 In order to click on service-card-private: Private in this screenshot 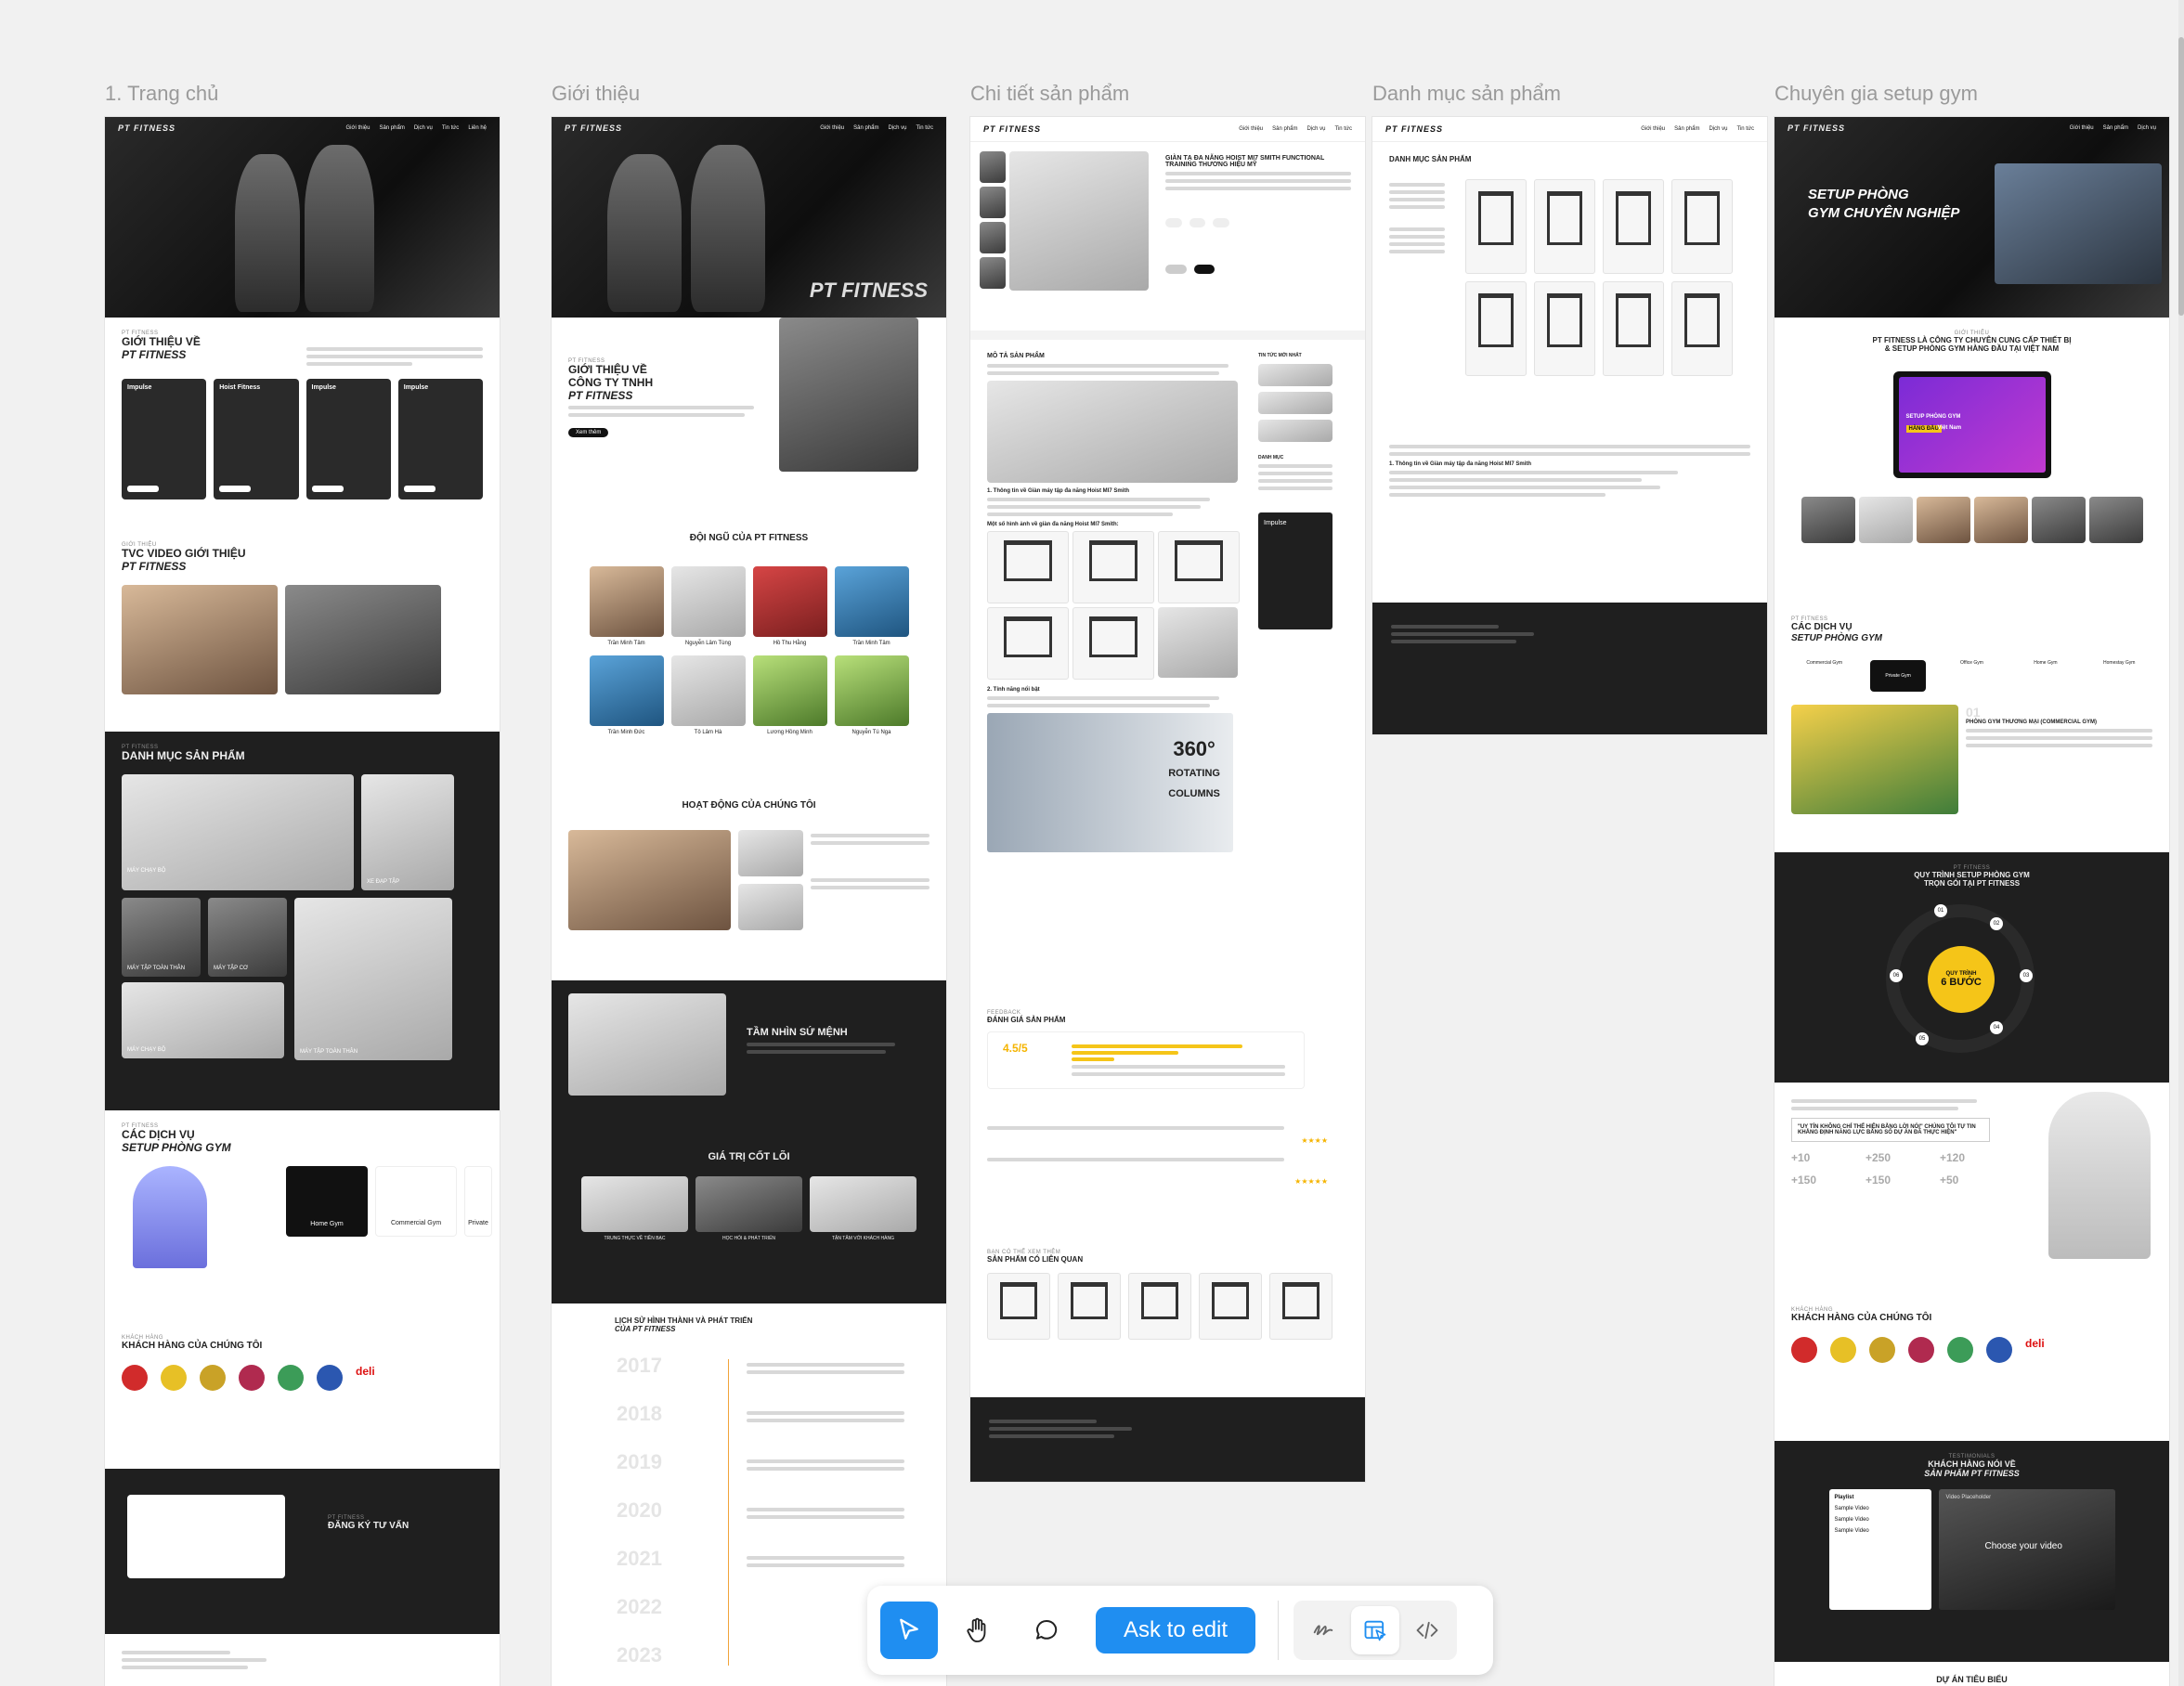, I will do `click(478, 1202)`.